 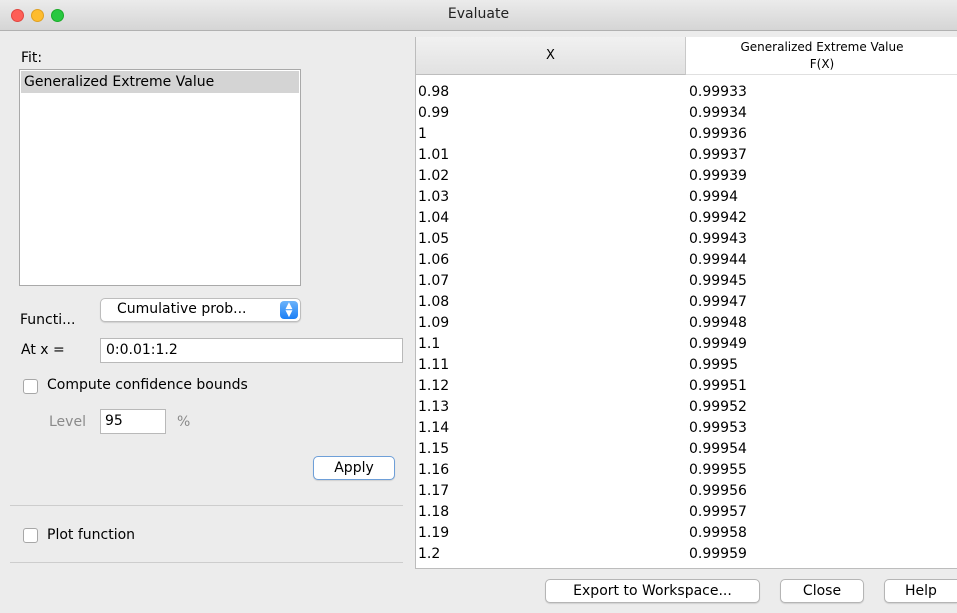 What do you see at coordinates (686, 491) in the screenshot?
I see `table-row: 1.17 0.99956` at bounding box center [686, 491].